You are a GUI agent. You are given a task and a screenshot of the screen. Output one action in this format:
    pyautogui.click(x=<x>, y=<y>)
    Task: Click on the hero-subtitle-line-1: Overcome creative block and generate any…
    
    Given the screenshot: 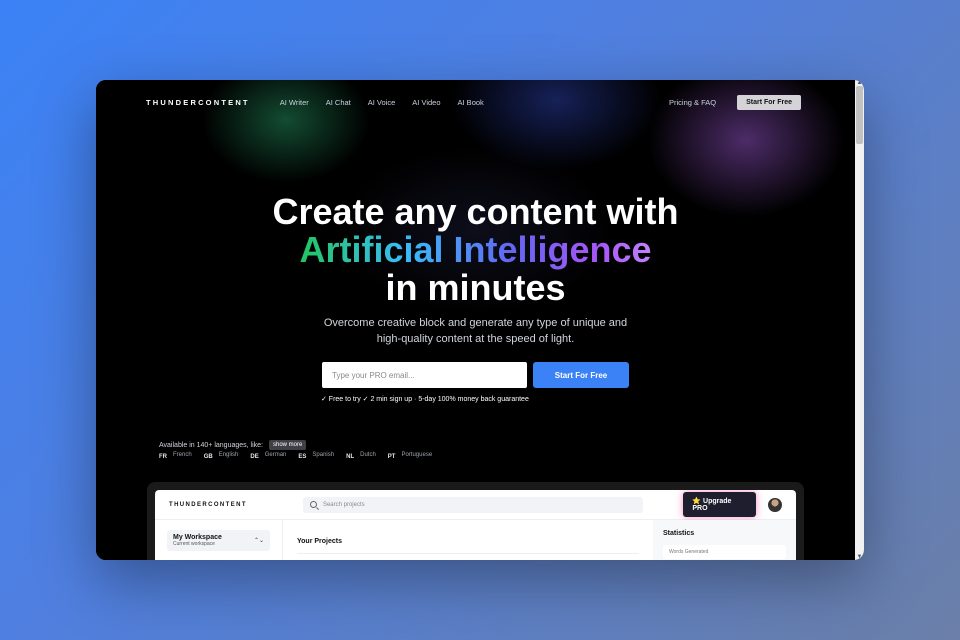 What is the action you would take?
    pyautogui.click(x=475, y=323)
    